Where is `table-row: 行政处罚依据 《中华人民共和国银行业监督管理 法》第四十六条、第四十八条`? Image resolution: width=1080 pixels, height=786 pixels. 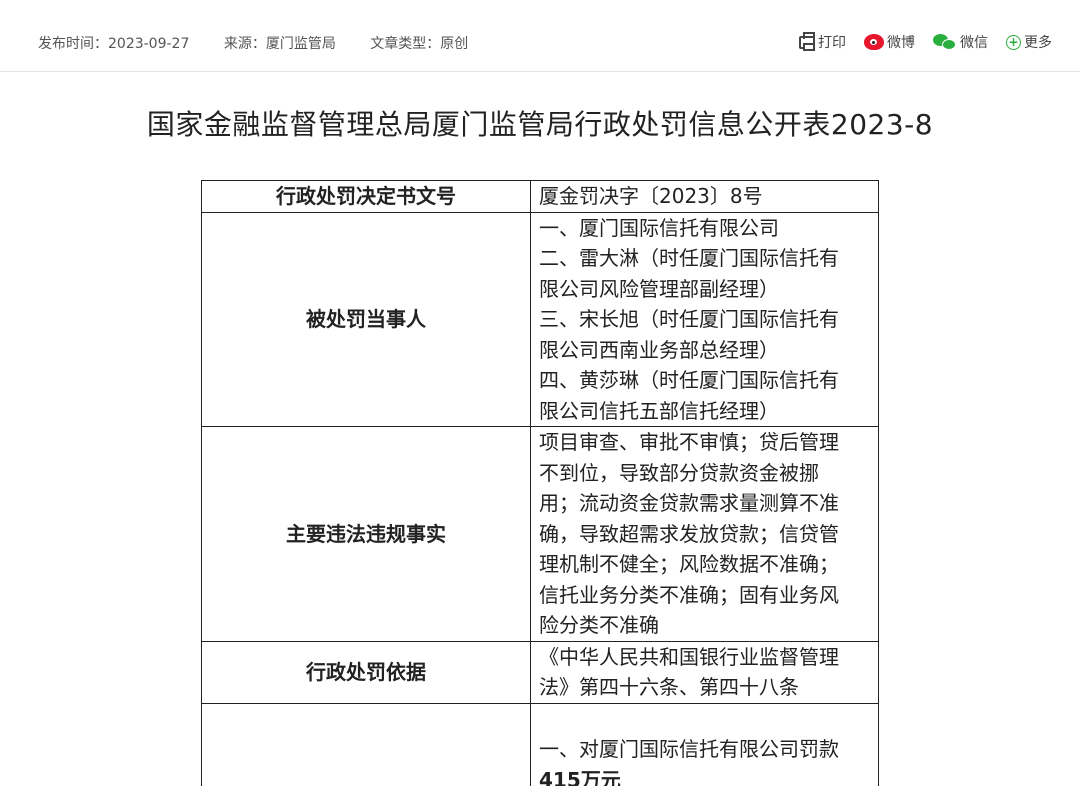
table-row: 行政处罚依据 《中华人民共和国银行业监督管理 法》第四十六条、第四十八条 is located at coordinates (540, 672).